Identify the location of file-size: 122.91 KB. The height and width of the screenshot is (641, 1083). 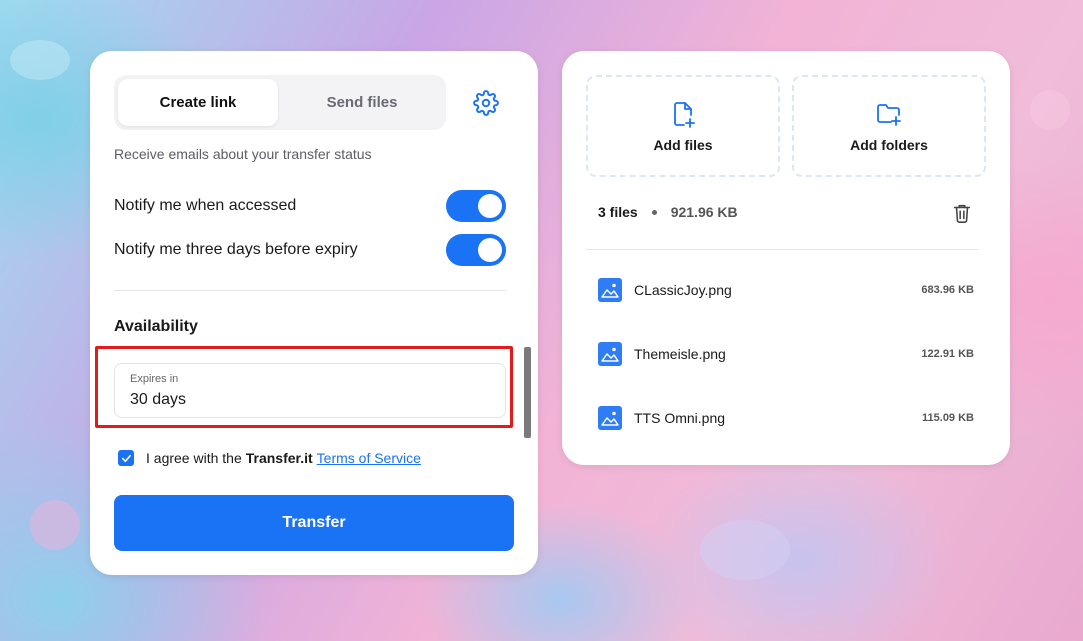
(947, 354).